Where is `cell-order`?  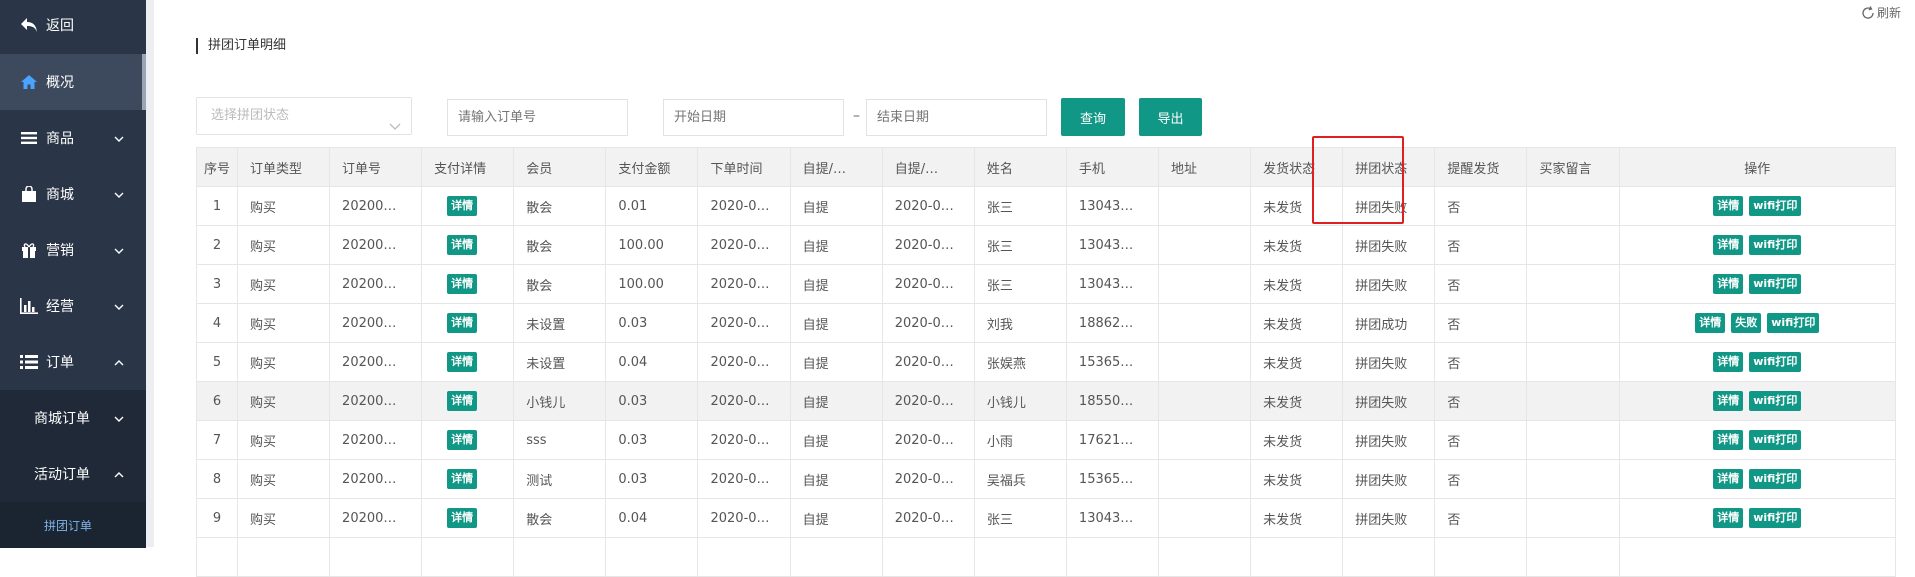 cell-order is located at coordinates (376, 557).